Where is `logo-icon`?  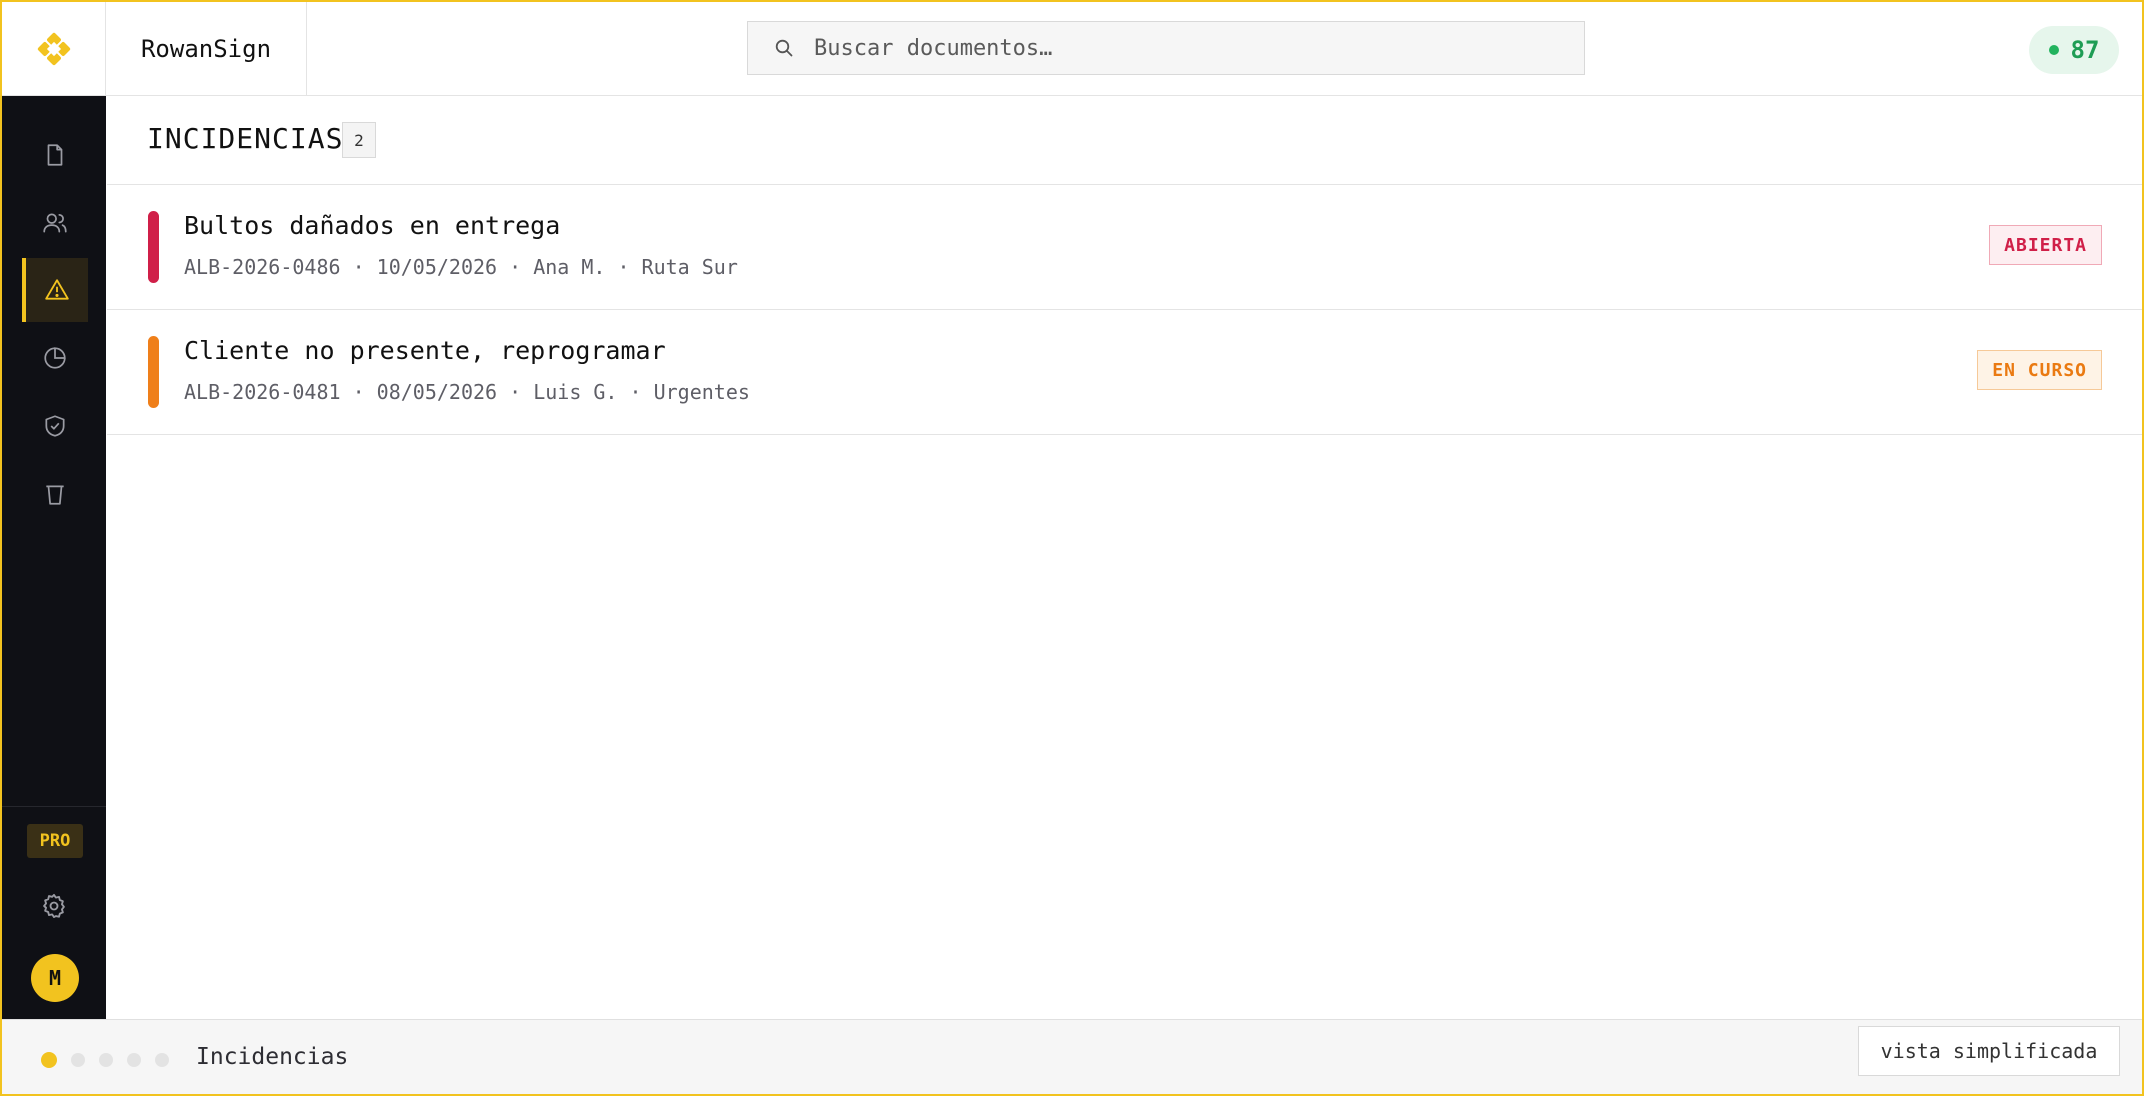 logo-icon is located at coordinates (53, 48).